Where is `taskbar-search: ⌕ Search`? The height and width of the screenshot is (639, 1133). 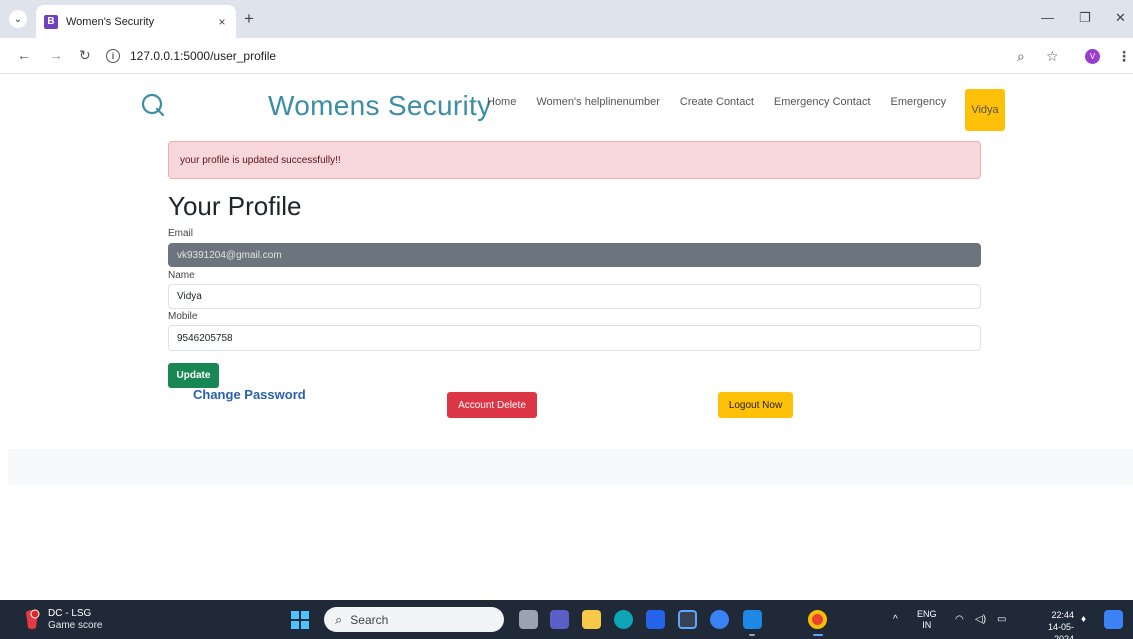 taskbar-search: ⌕ Search is located at coordinates (414, 619).